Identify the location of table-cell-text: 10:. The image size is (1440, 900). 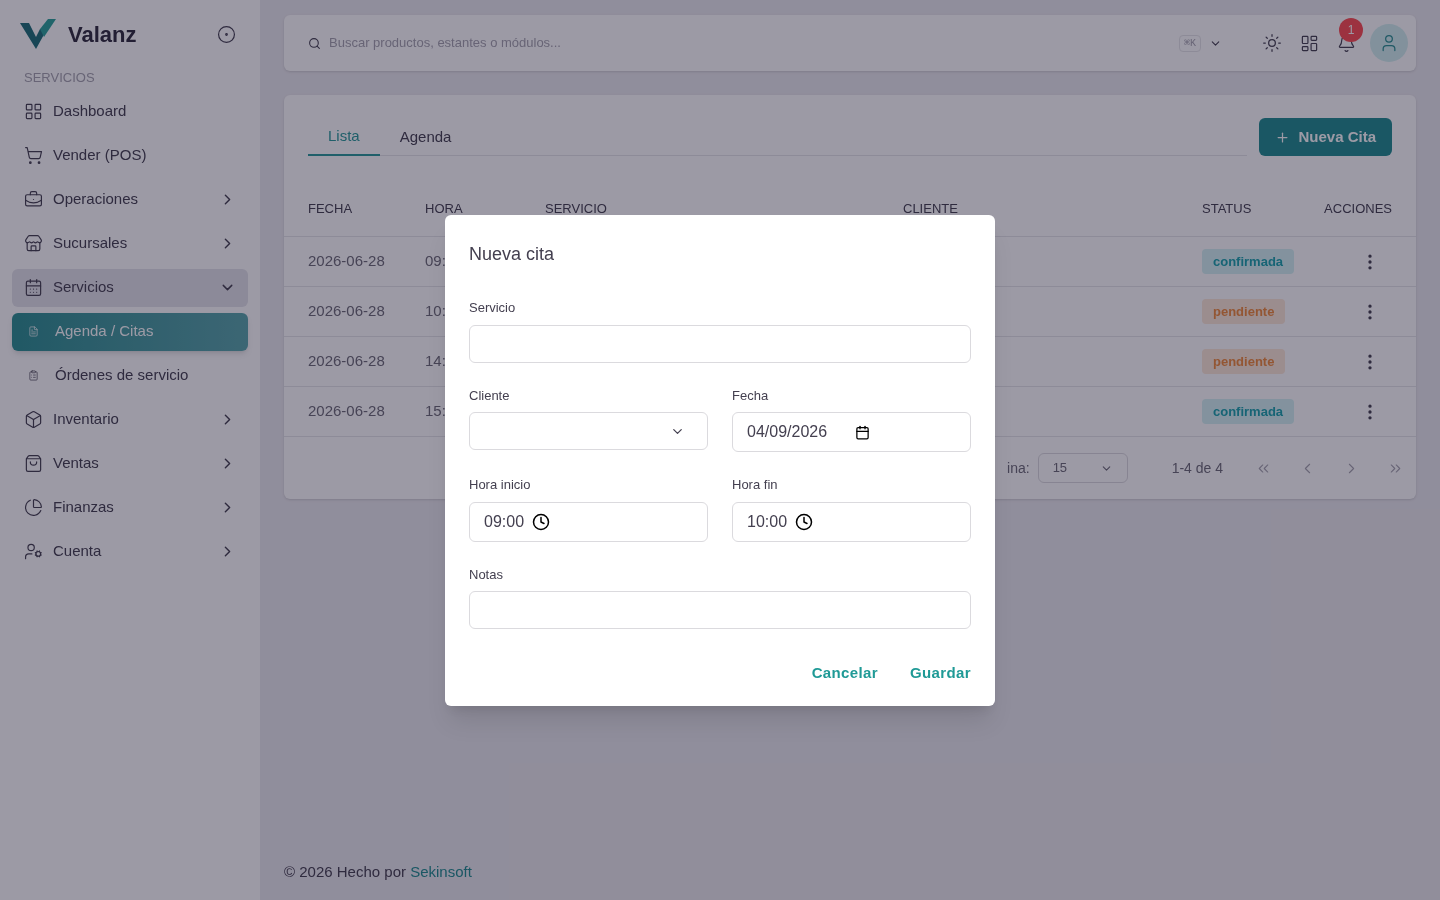
(435, 311).